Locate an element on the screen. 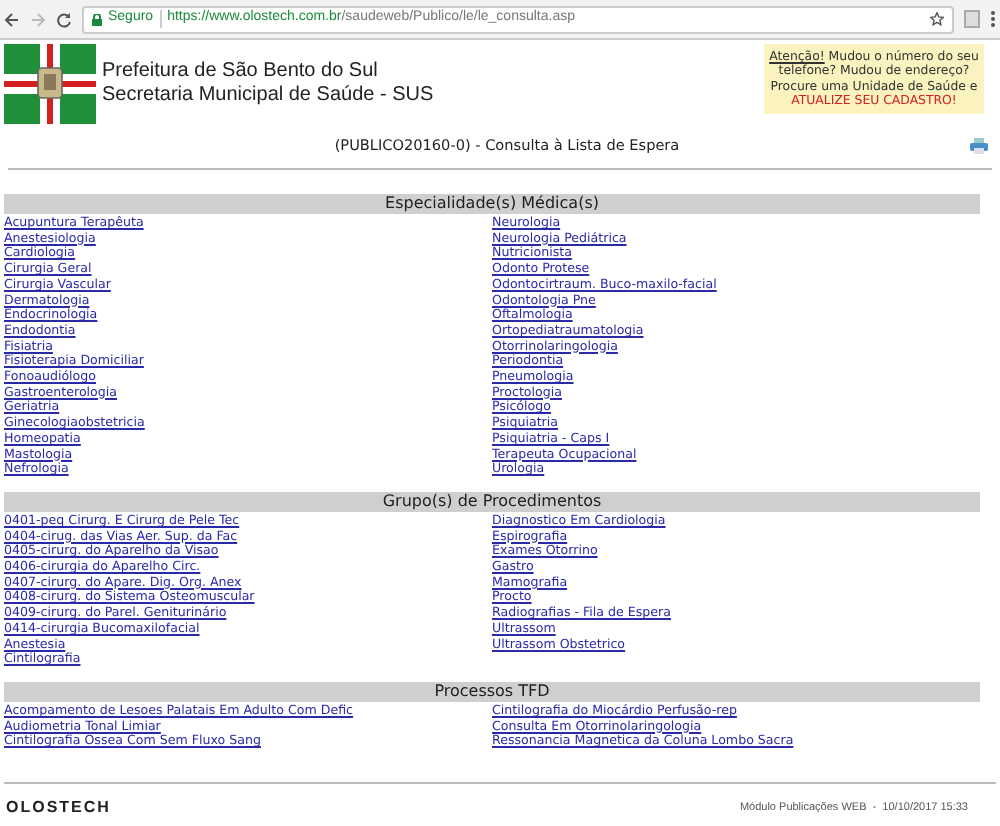 The width and height of the screenshot is (1000, 826). footer-logo: OLOSTECH is located at coordinates (58, 808).